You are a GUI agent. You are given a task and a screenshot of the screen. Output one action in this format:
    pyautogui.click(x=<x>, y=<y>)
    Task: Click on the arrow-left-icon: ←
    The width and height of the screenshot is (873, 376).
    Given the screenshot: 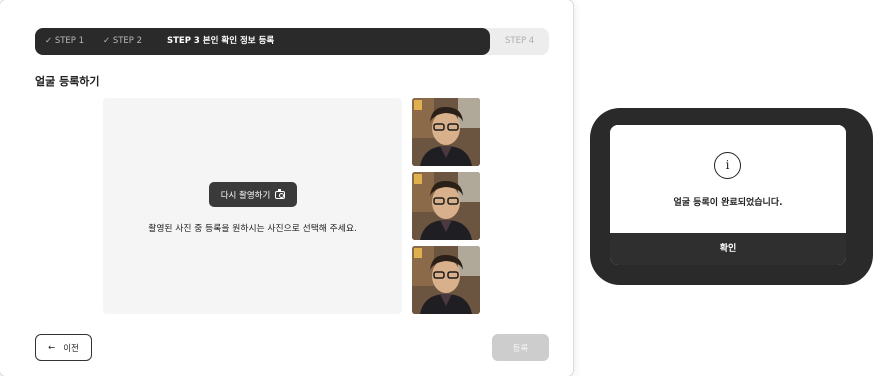 What is the action you would take?
    pyautogui.click(x=52, y=347)
    